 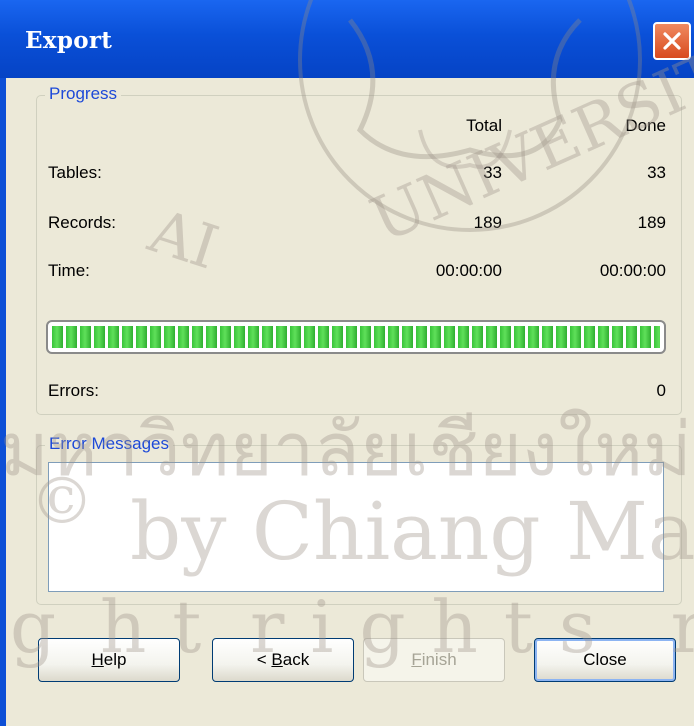 I want to click on records-total: 189, so click(x=487, y=222).